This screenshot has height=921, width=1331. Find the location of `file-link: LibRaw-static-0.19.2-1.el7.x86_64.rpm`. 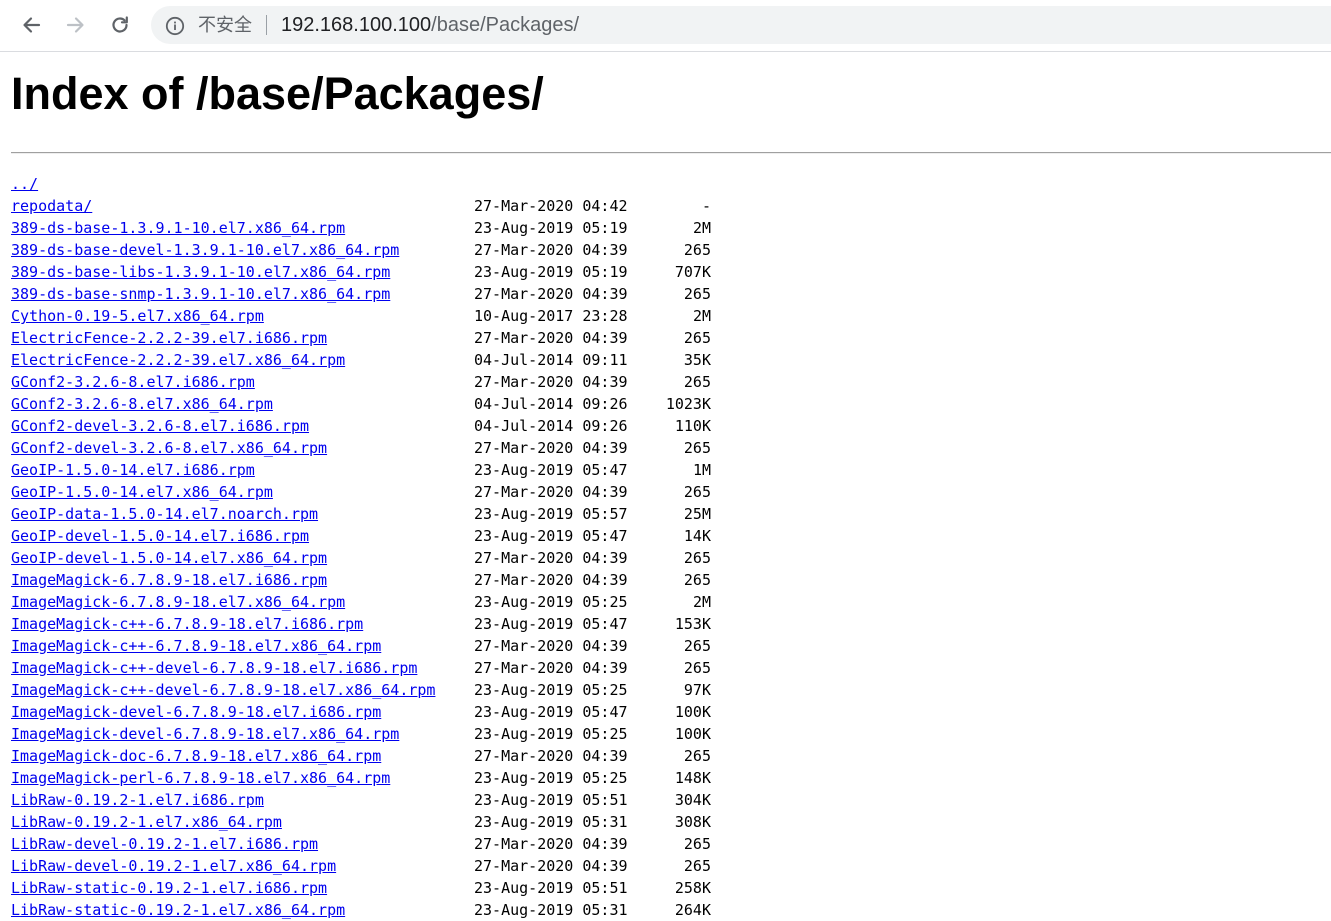

file-link: LibRaw-static-0.19.2-1.el7.x86_64.rpm is located at coordinates (178, 910).